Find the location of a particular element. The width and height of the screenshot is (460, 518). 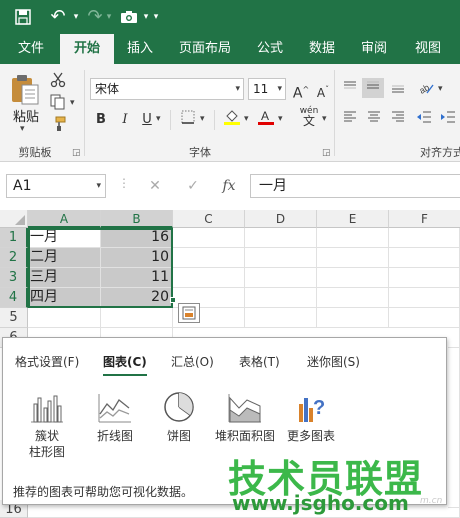

qa-tab-formatting: 格式设置(F) is located at coordinates (47, 361).